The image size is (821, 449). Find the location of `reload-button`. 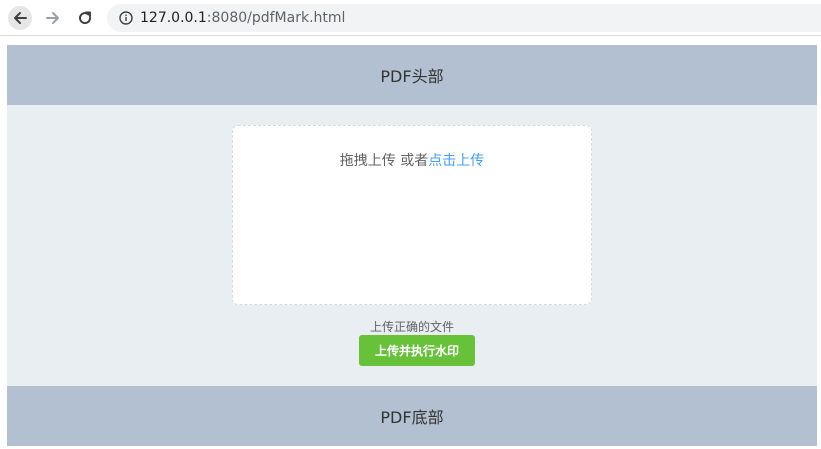

reload-button is located at coordinates (85, 18).